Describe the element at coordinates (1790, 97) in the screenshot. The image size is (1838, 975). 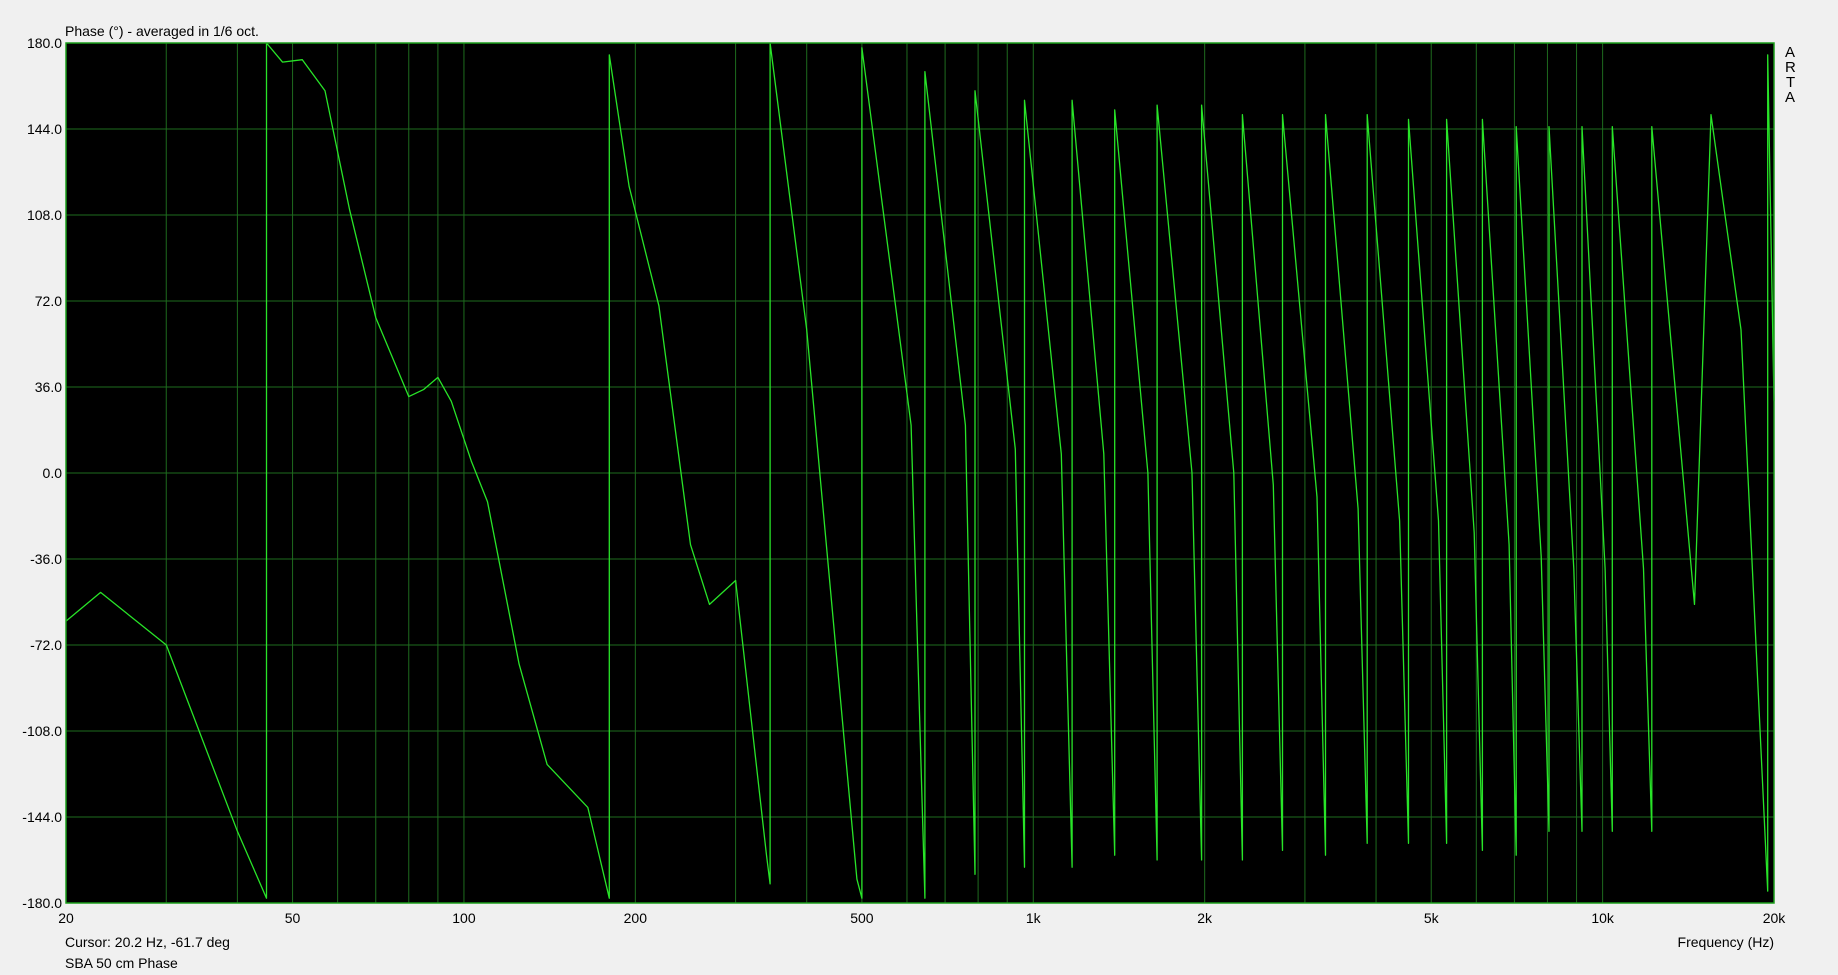
I see `brand-letter: A` at that location.